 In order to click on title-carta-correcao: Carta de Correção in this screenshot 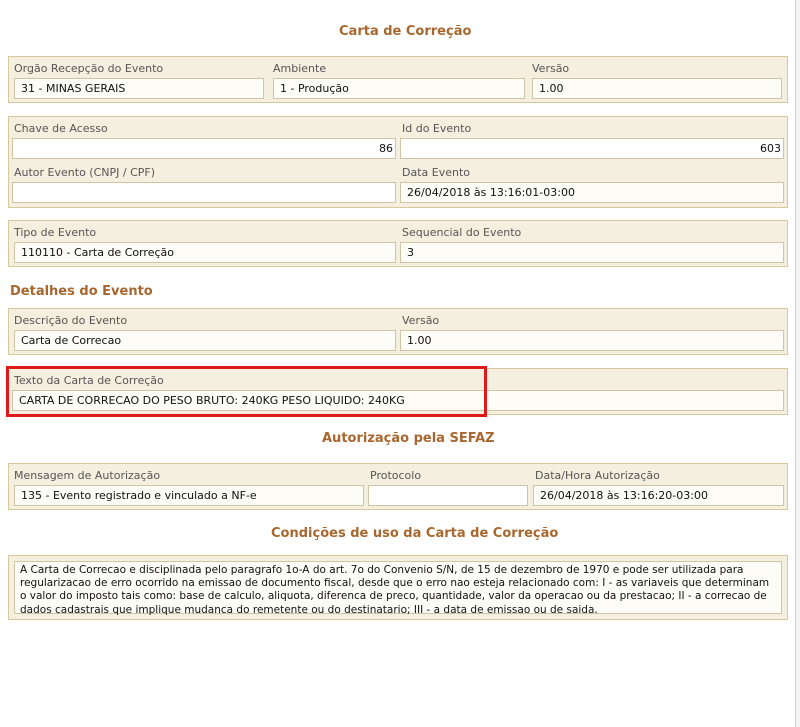, I will do `click(405, 31)`.